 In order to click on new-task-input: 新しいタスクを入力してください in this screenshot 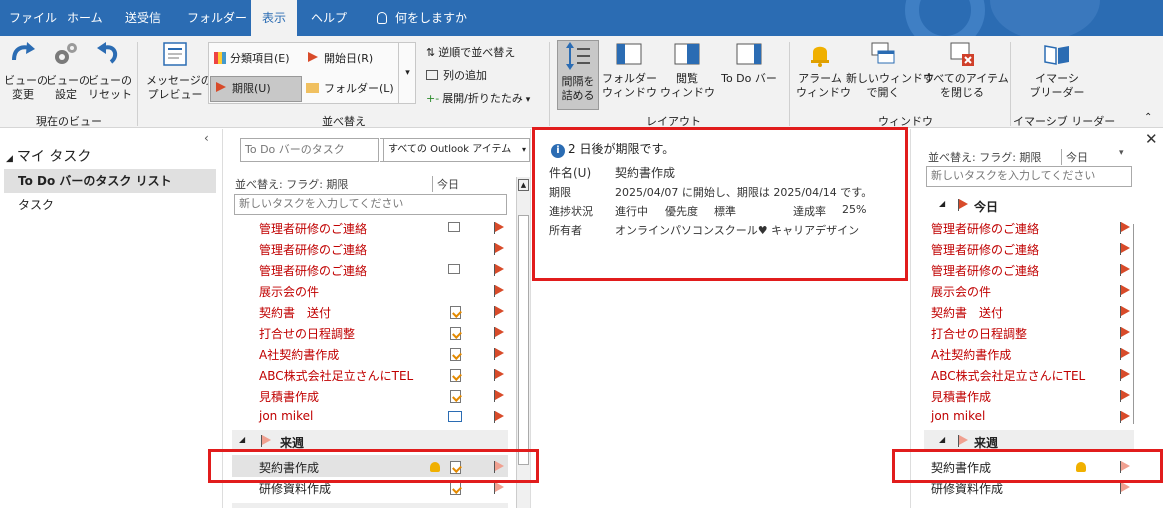, I will do `click(370, 204)`.